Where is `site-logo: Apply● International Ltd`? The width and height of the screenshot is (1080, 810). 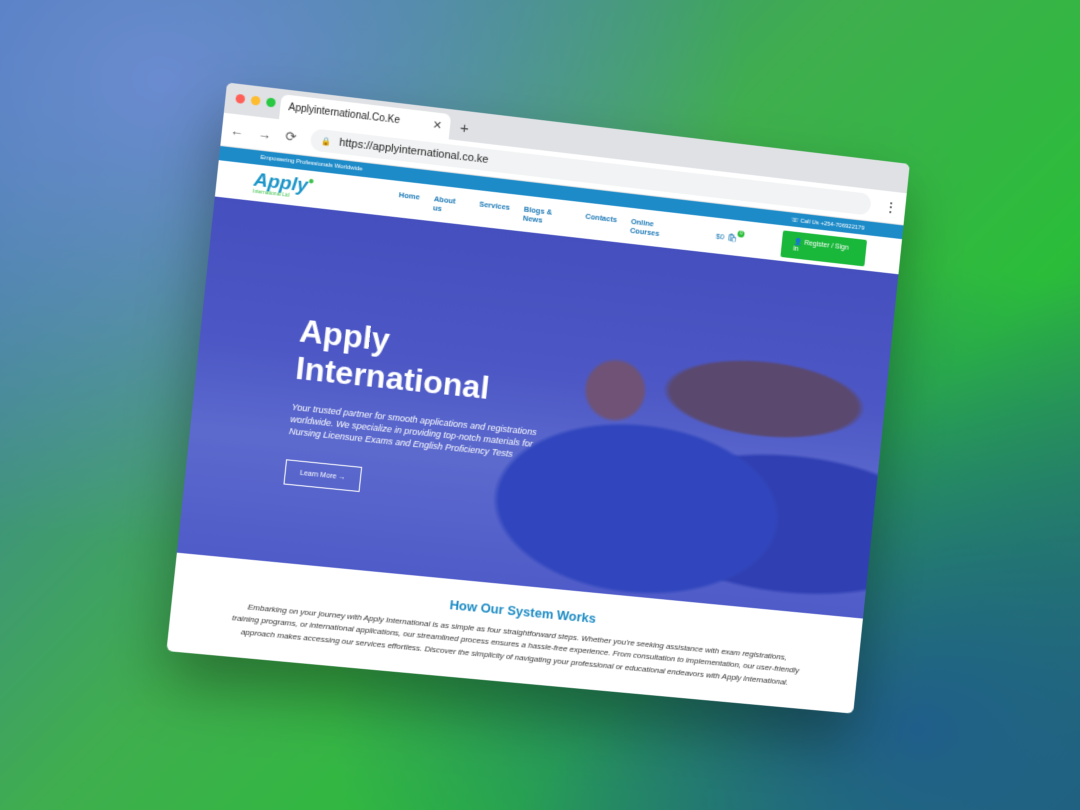
site-logo: Apply● International Ltd is located at coordinates (283, 185).